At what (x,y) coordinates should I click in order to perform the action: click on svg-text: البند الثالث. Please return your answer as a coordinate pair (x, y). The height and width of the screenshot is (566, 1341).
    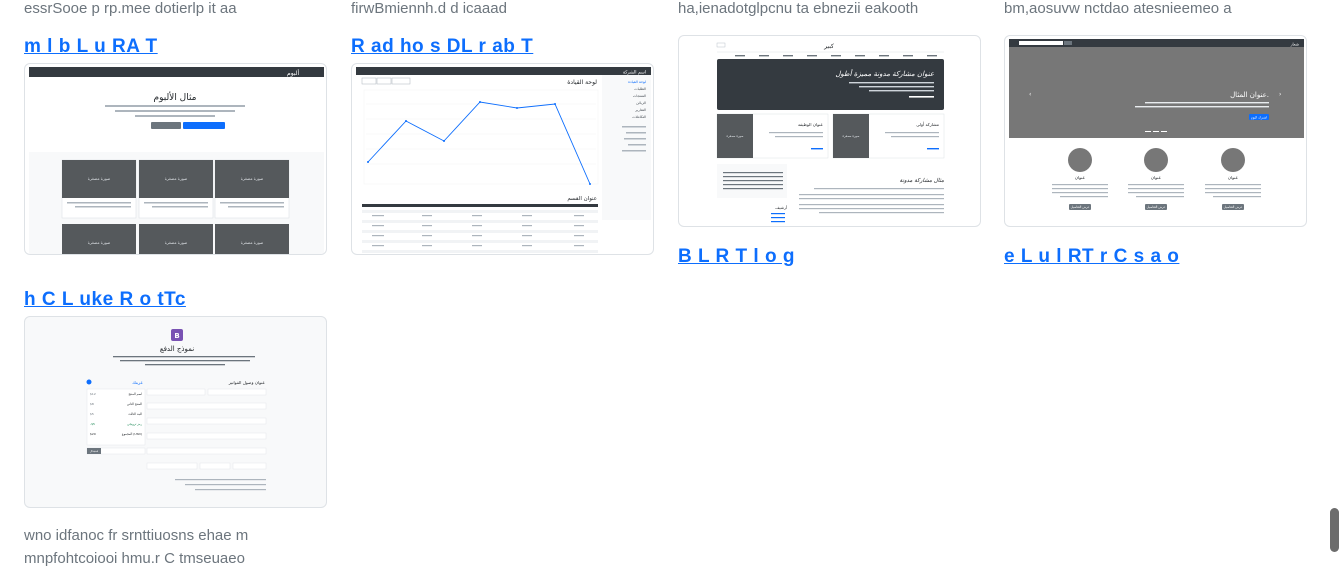
    Looking at the image, I should click on (135, 414).